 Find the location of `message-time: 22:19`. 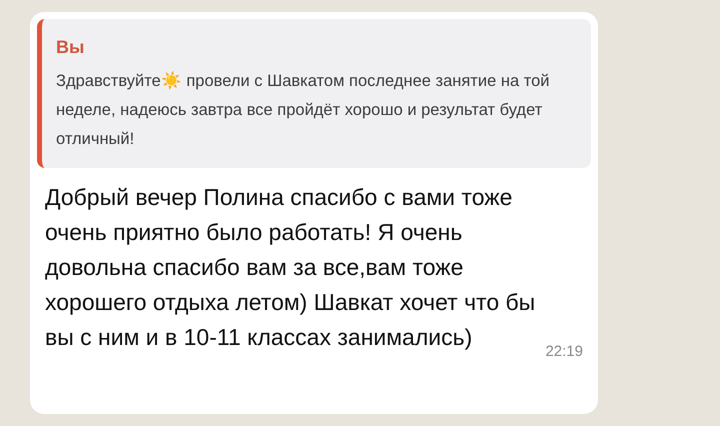

message-time: 22:19 is located at coordinates (564, 352).